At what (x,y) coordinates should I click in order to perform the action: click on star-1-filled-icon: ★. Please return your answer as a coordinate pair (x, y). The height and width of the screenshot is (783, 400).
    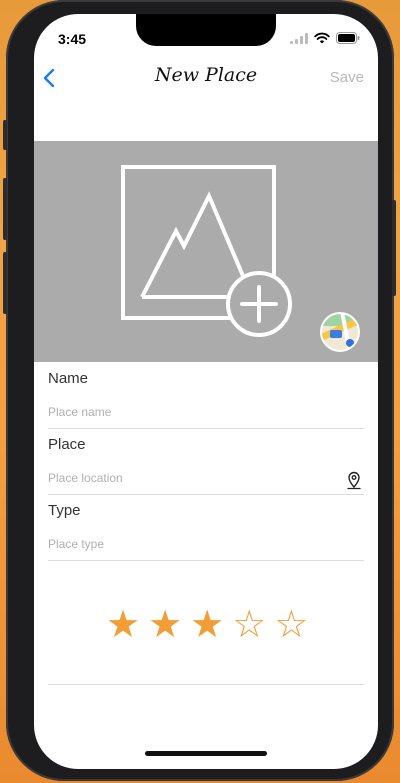
    Looking at the image, I should click on (123, 624).